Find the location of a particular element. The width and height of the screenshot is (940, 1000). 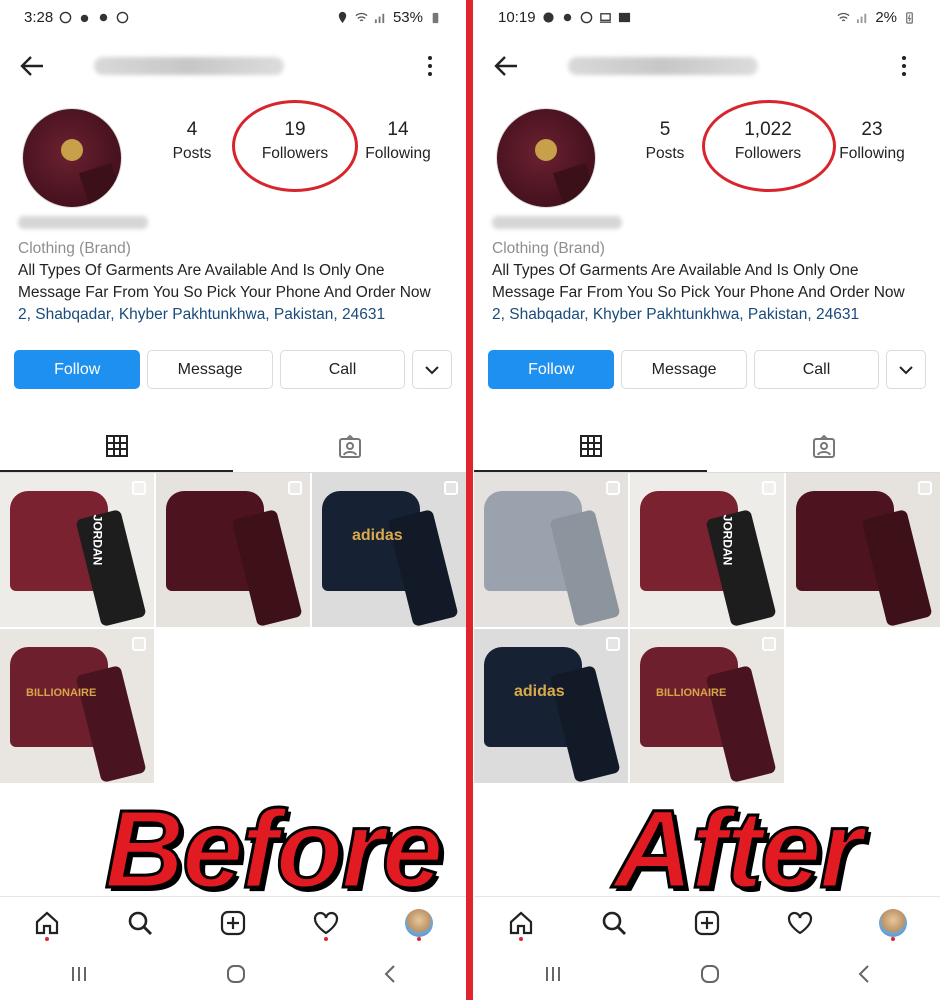

brand-logo: JORDAN is located at coordinates (97, 540).